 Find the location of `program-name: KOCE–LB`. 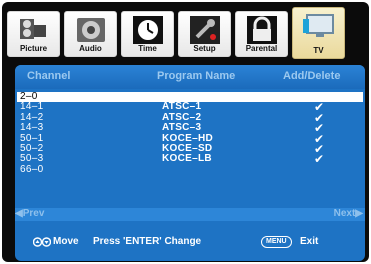

program-name: KOCE–LB is located at coordinates (187, 159).